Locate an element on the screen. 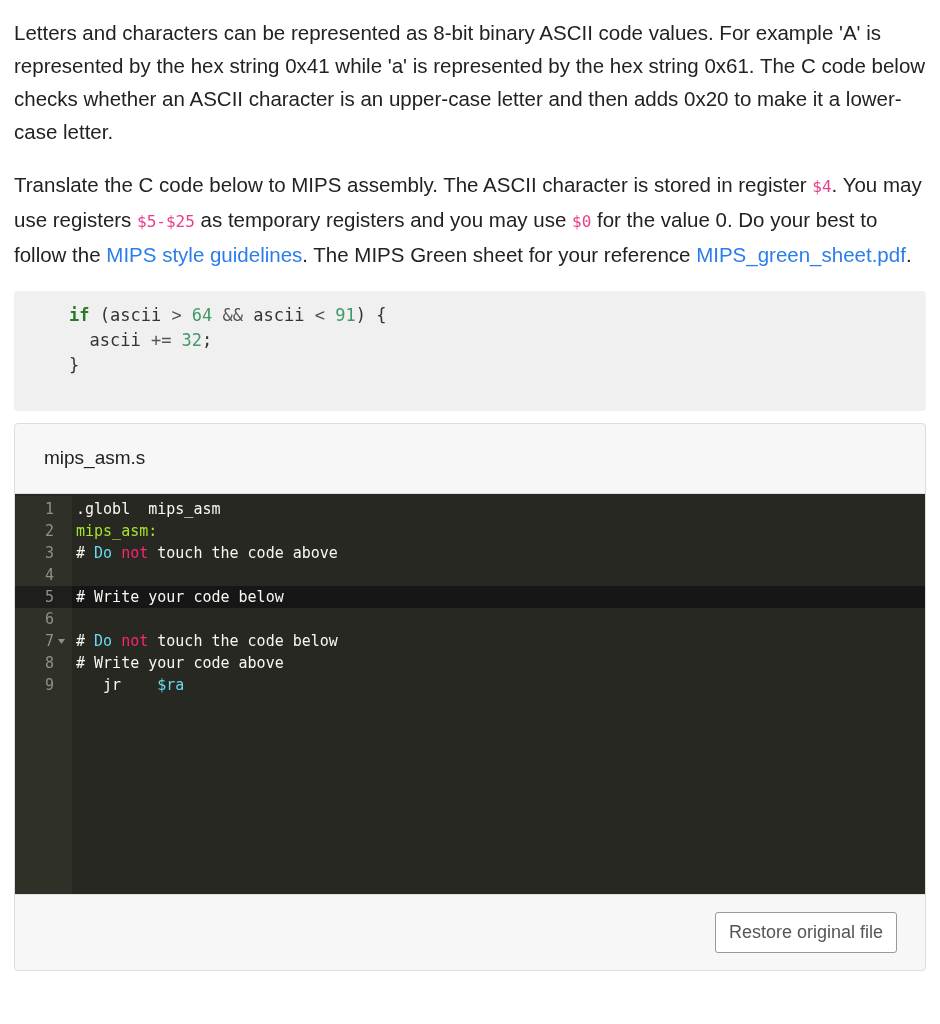 The height and width of the screenshot is (1024, 940). code-line: # Write your code above is located at coordinates (180, 663).